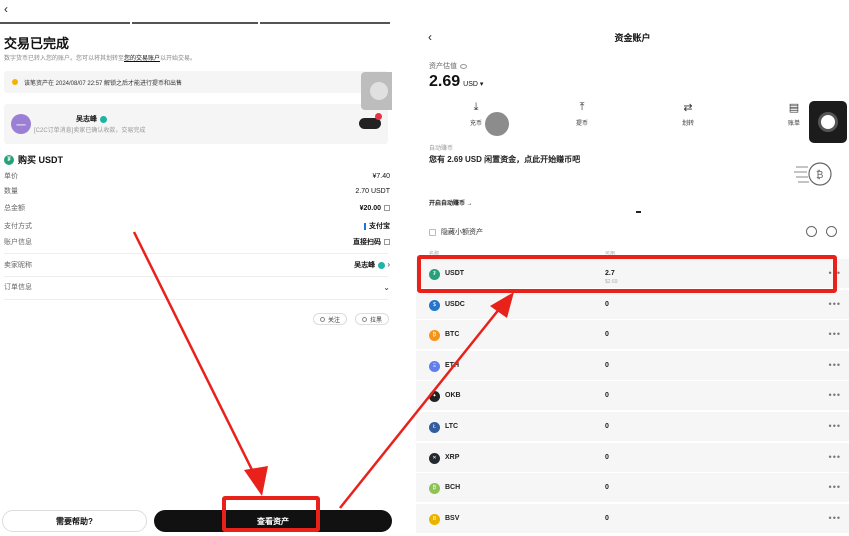  What do you see at coordinates (451, 202) in the screenshot?
I see `enable-auto-earn-link: 开启自动赚币 →` at bounding box center [451, 202].